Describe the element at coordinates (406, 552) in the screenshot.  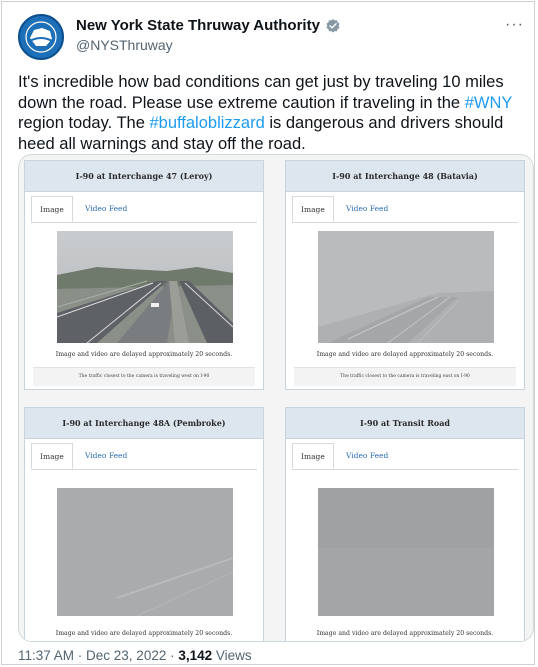
I see `camera-image-transit-road` at that location.